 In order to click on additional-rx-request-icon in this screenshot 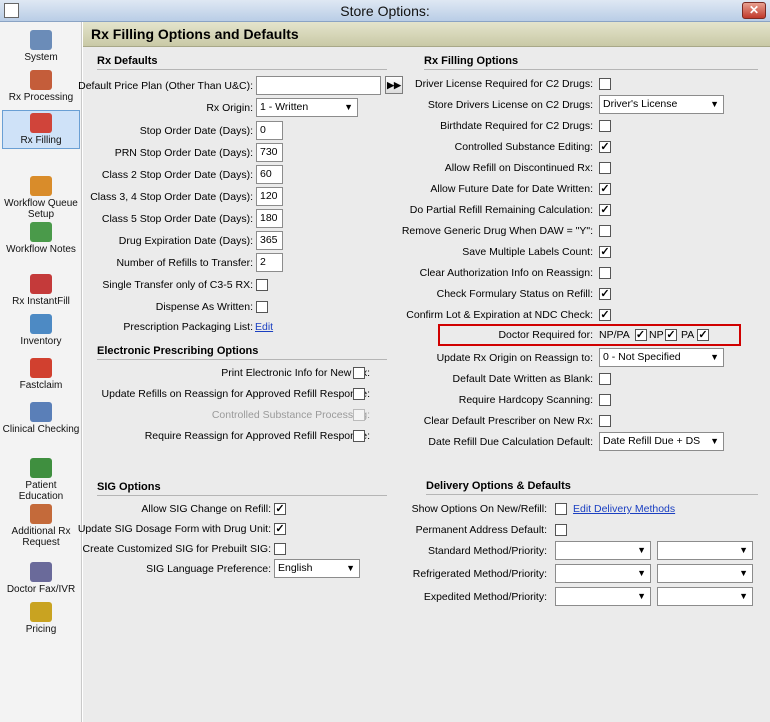, I will do `click(41, 514)`.